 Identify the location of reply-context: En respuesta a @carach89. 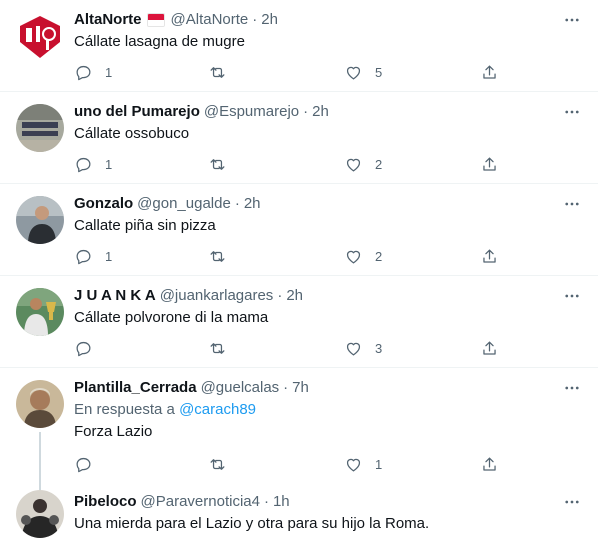
(328, 410).